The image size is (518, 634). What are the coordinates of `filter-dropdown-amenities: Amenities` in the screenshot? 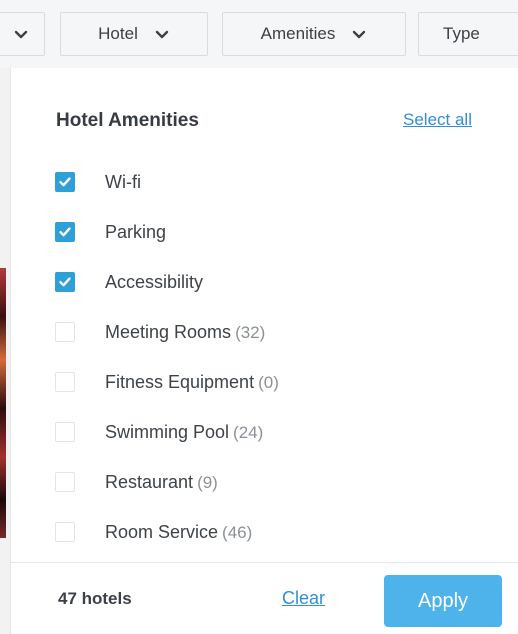 It's located at (314, 34).